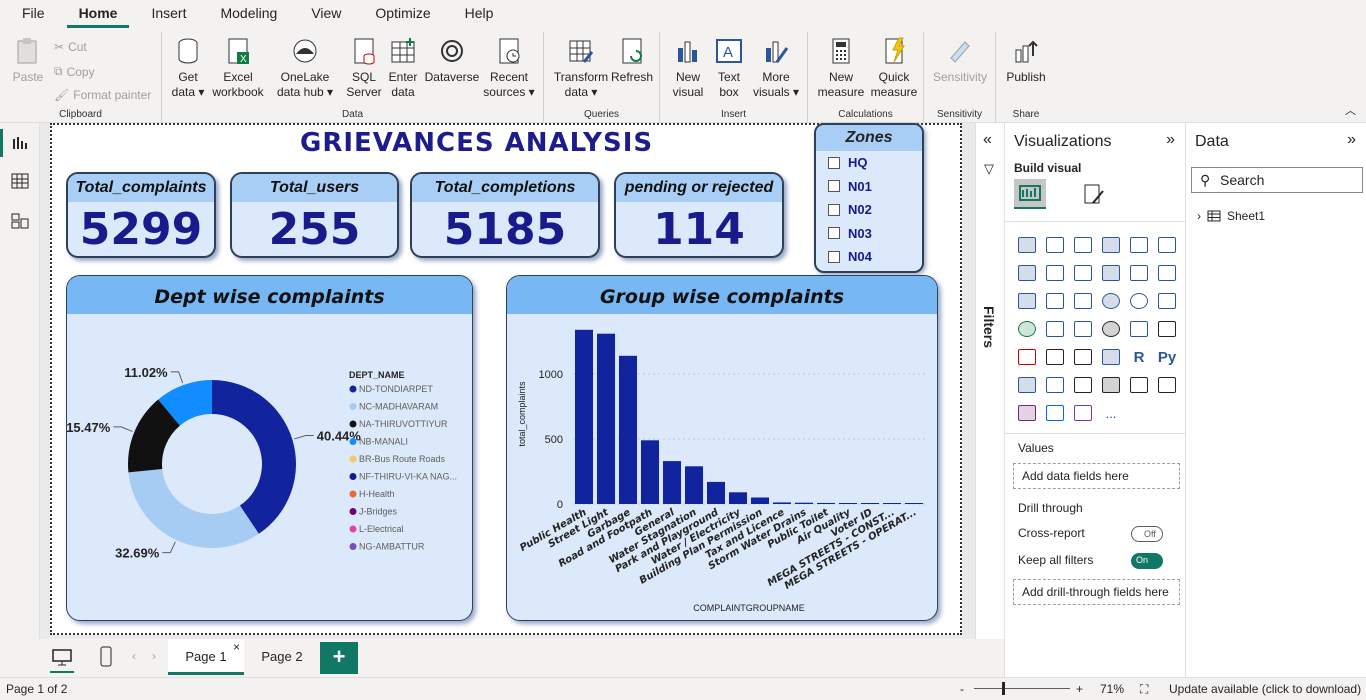  I want to click on dataverse-button: Dataverse, so click(452, 60).